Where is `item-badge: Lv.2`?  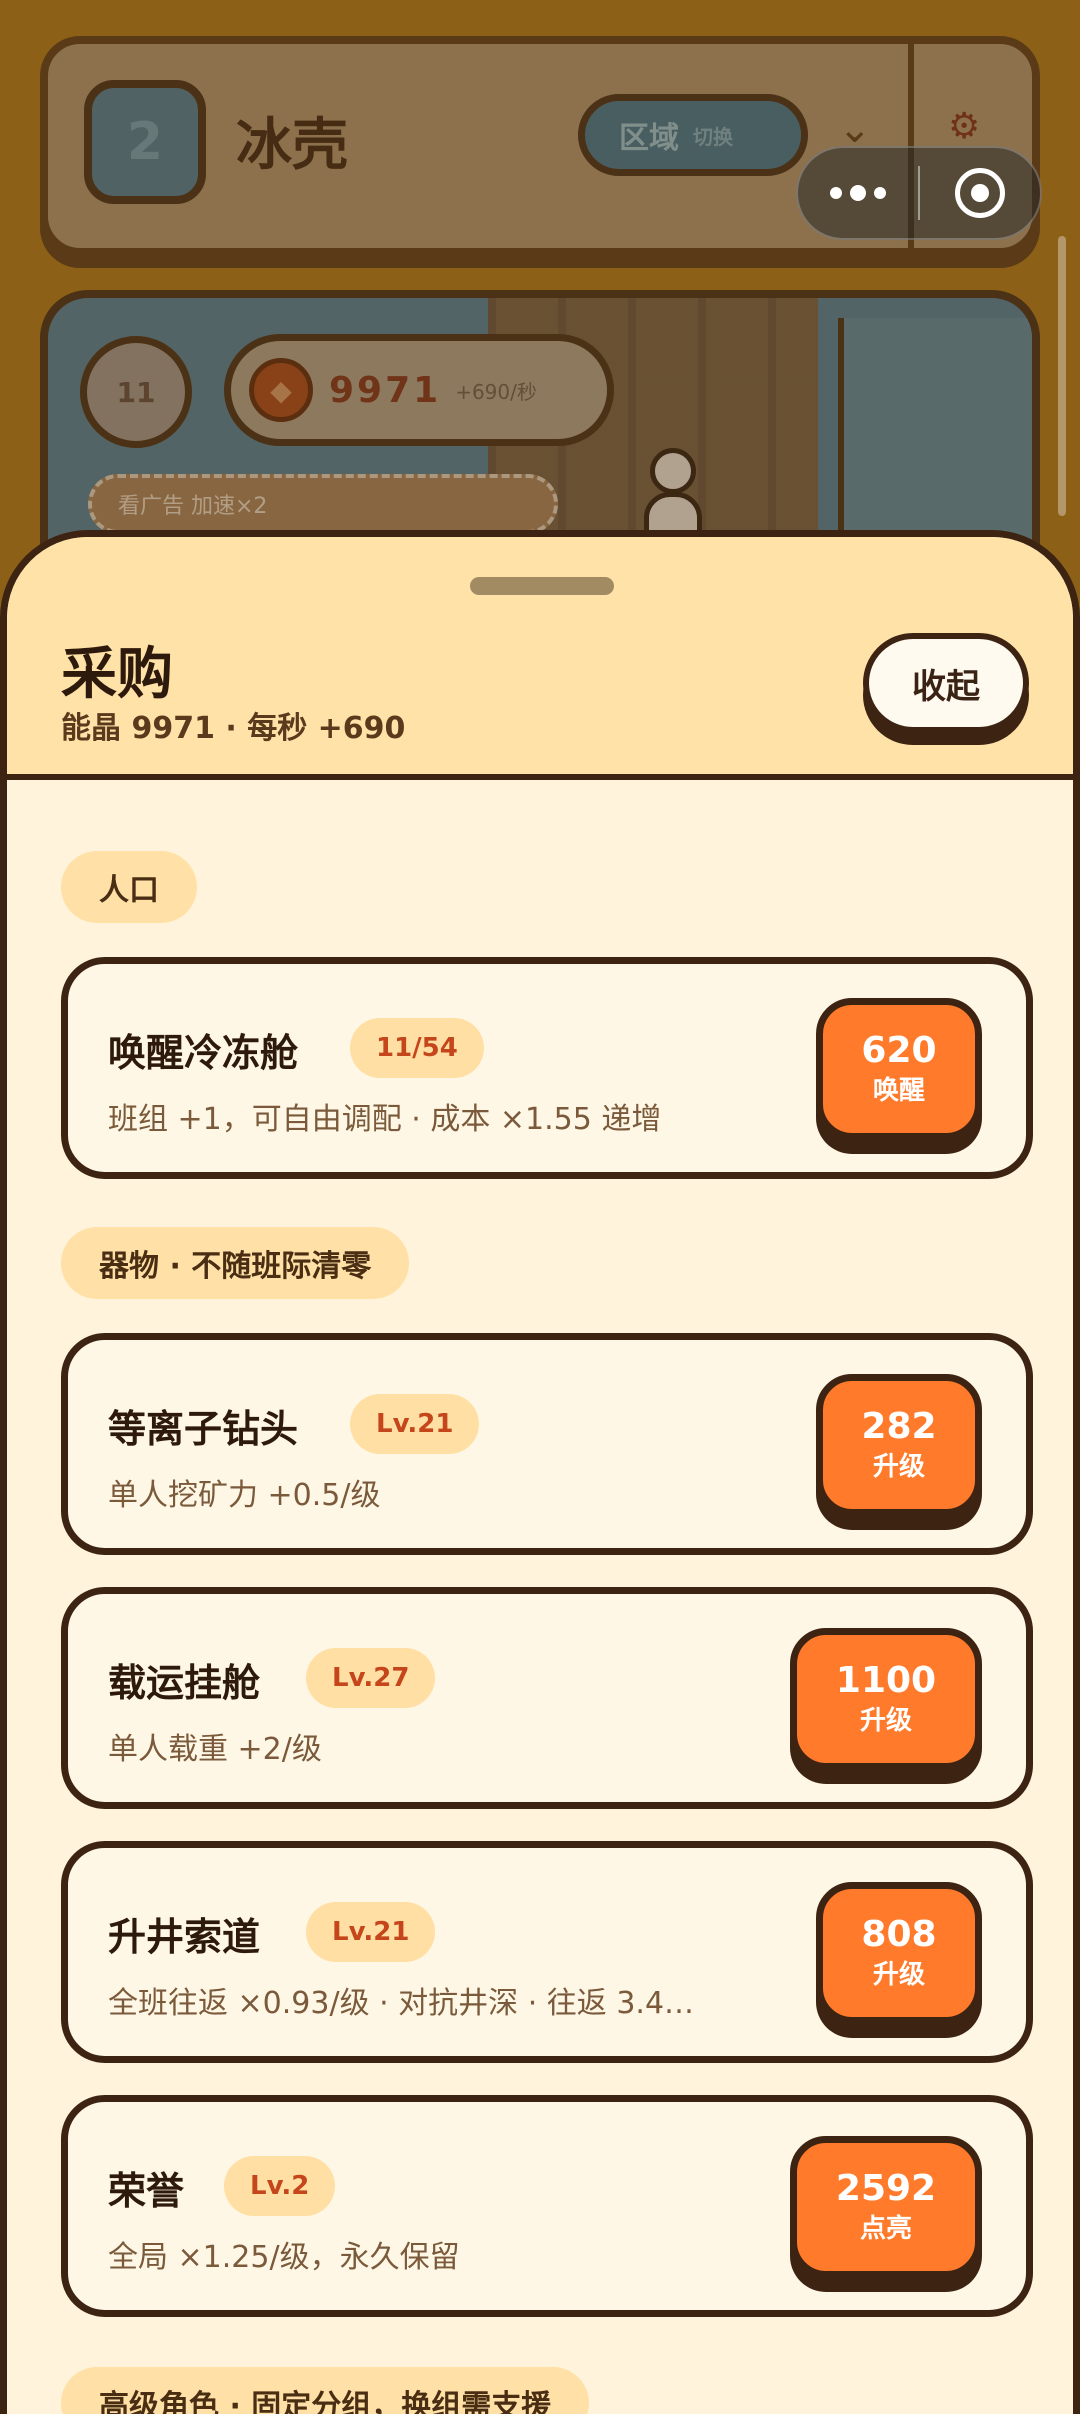
item-badge: Lv.2 is located at coordinates (280, 2186).